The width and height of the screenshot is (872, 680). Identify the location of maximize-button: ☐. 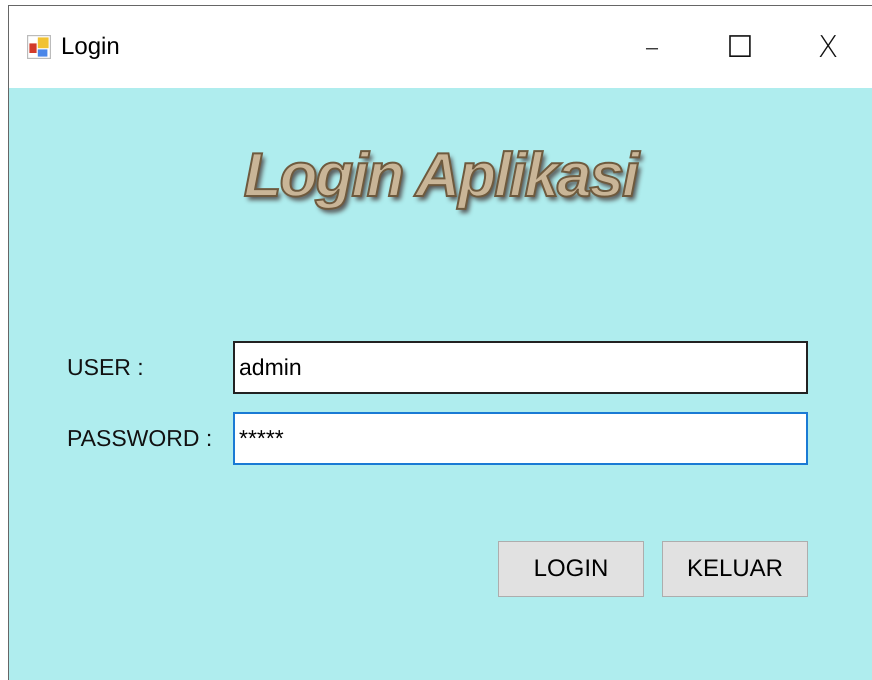
(740, 47).